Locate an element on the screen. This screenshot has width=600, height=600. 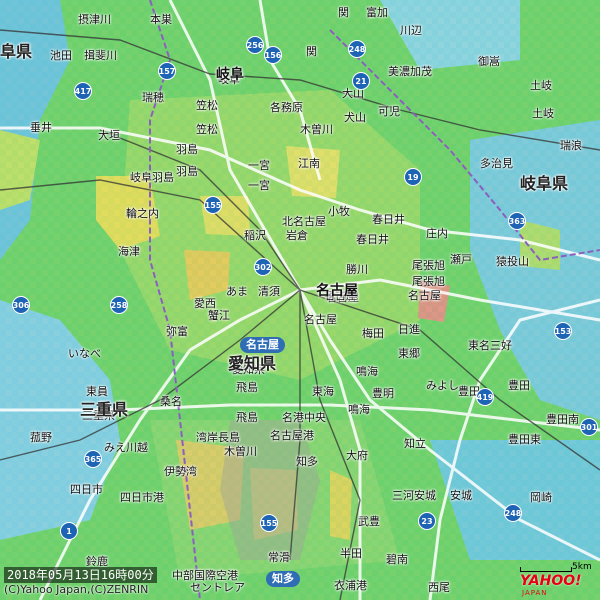
place-label: 御嵩 is located at coordinates (489, 61).